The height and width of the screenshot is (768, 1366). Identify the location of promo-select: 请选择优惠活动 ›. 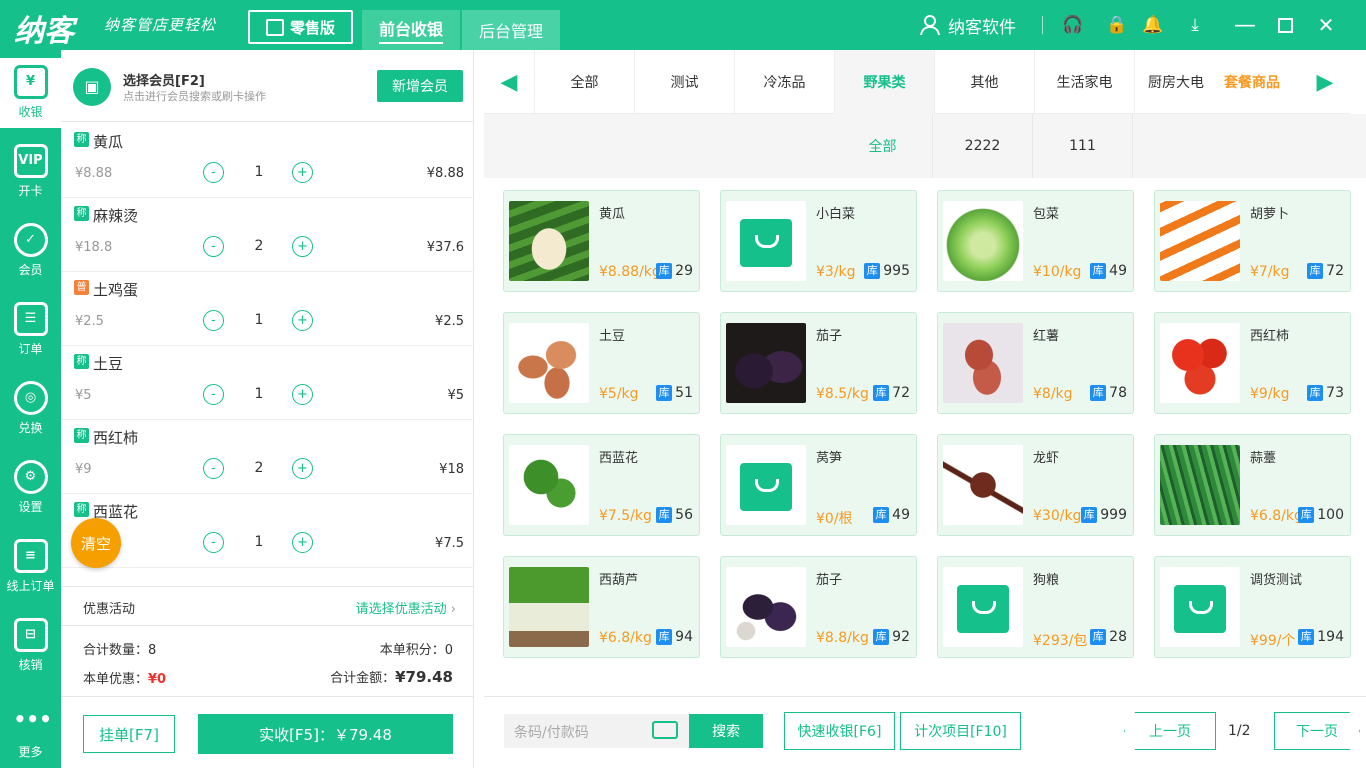
(406, 607).